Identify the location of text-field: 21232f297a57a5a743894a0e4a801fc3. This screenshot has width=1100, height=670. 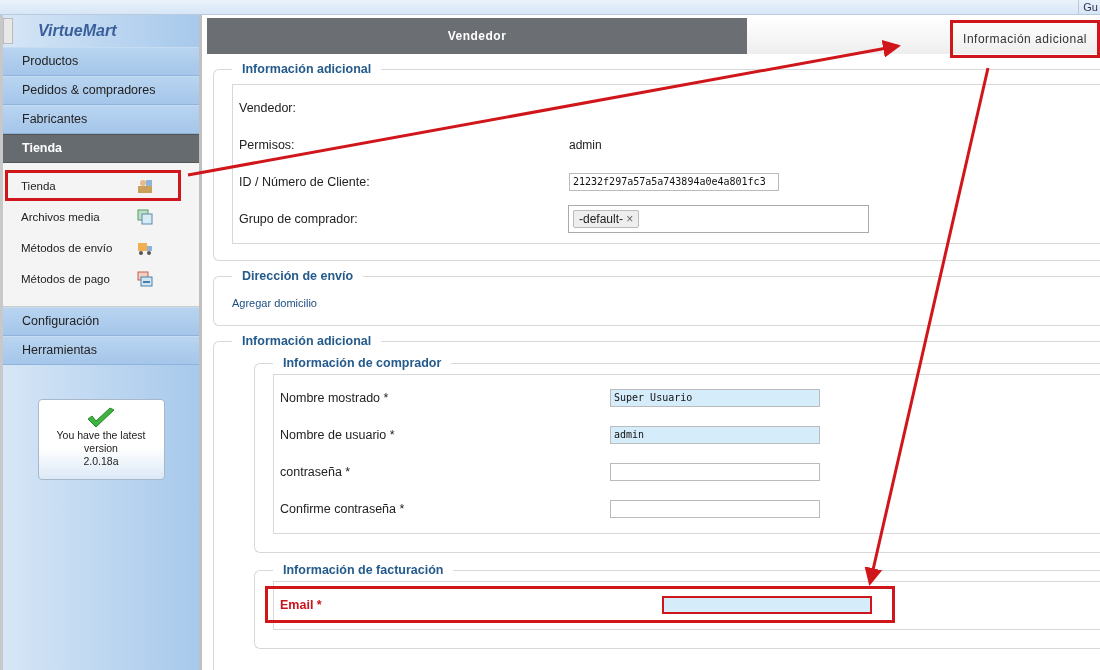
(674, 181).